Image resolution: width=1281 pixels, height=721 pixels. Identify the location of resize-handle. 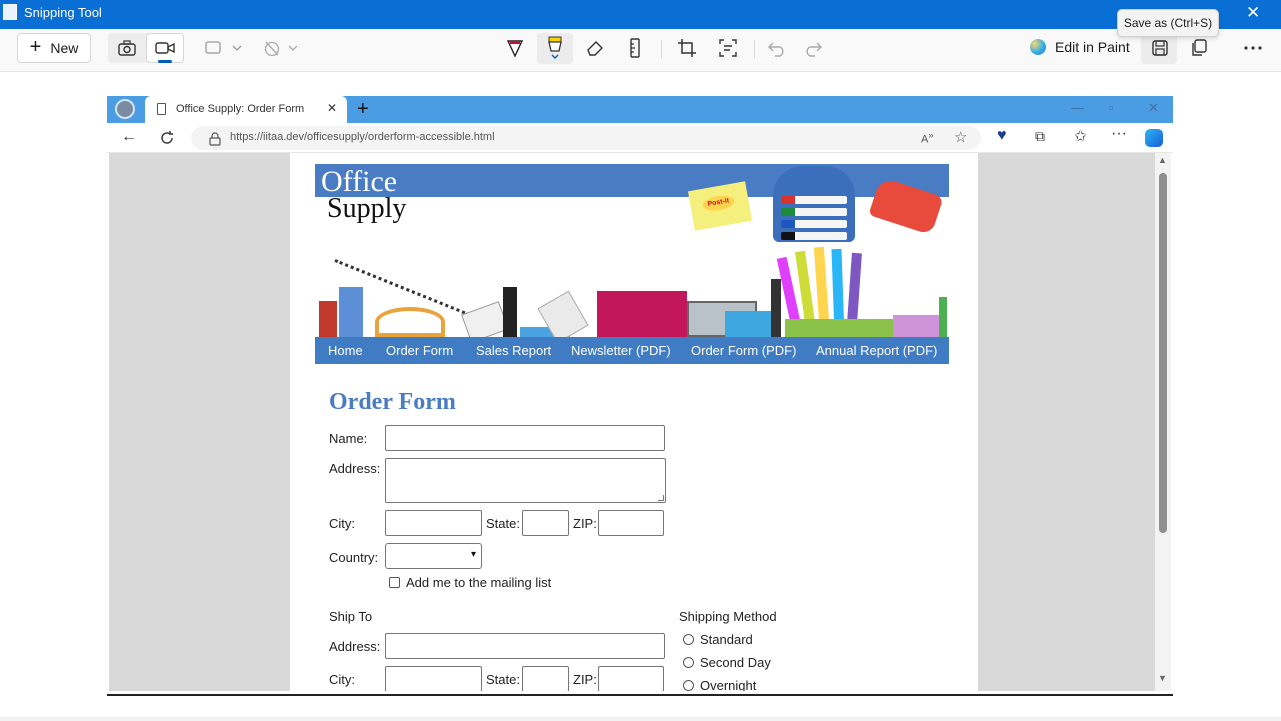
(661, 498).